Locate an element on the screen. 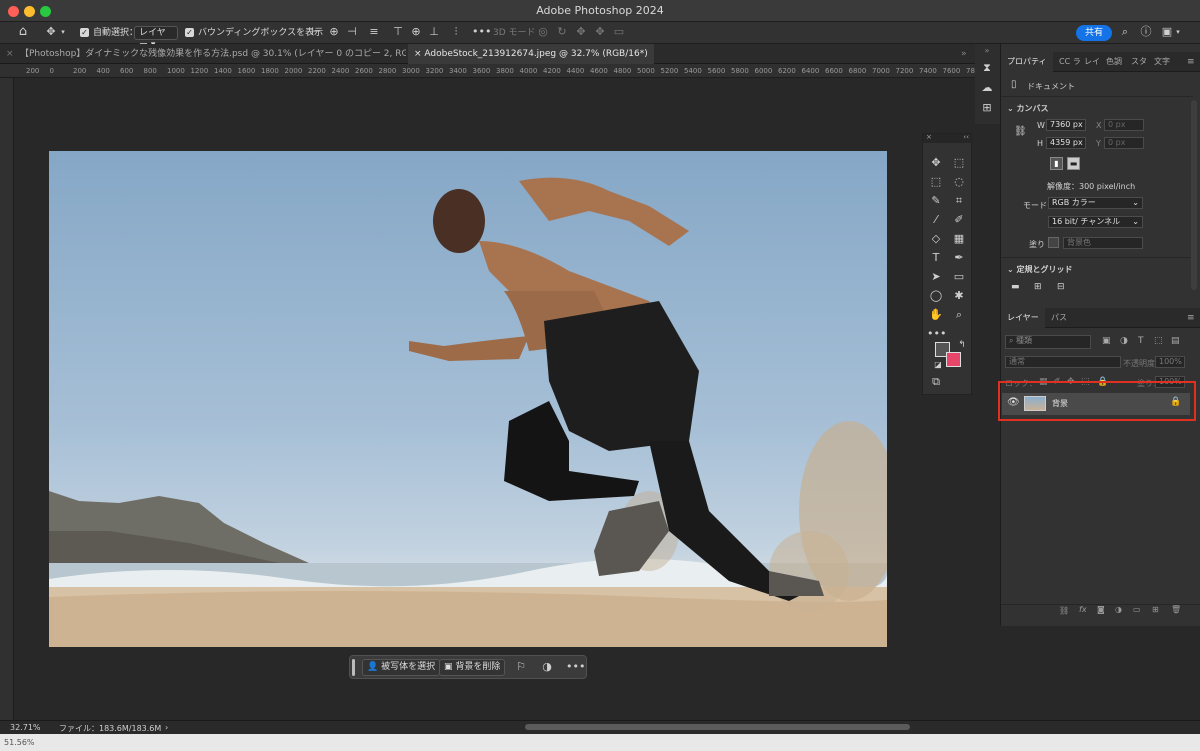 Image resolution: width=1200 pixels, height=751 pixels. hand-tool-icon: ✋ is located at coordinates (936, 315).